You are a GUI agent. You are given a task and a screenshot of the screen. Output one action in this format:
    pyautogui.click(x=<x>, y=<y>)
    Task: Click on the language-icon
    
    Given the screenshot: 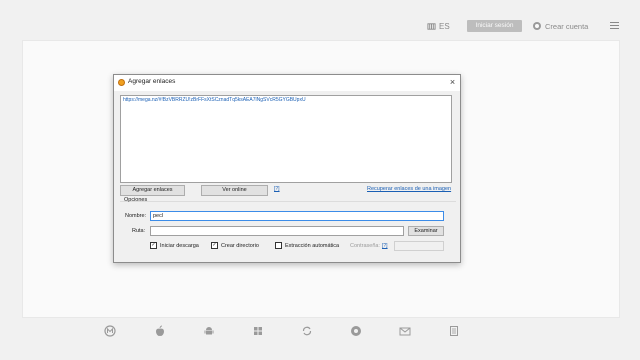 What is the action you would take?
    pyautogui.click(x=431, y=26)
    